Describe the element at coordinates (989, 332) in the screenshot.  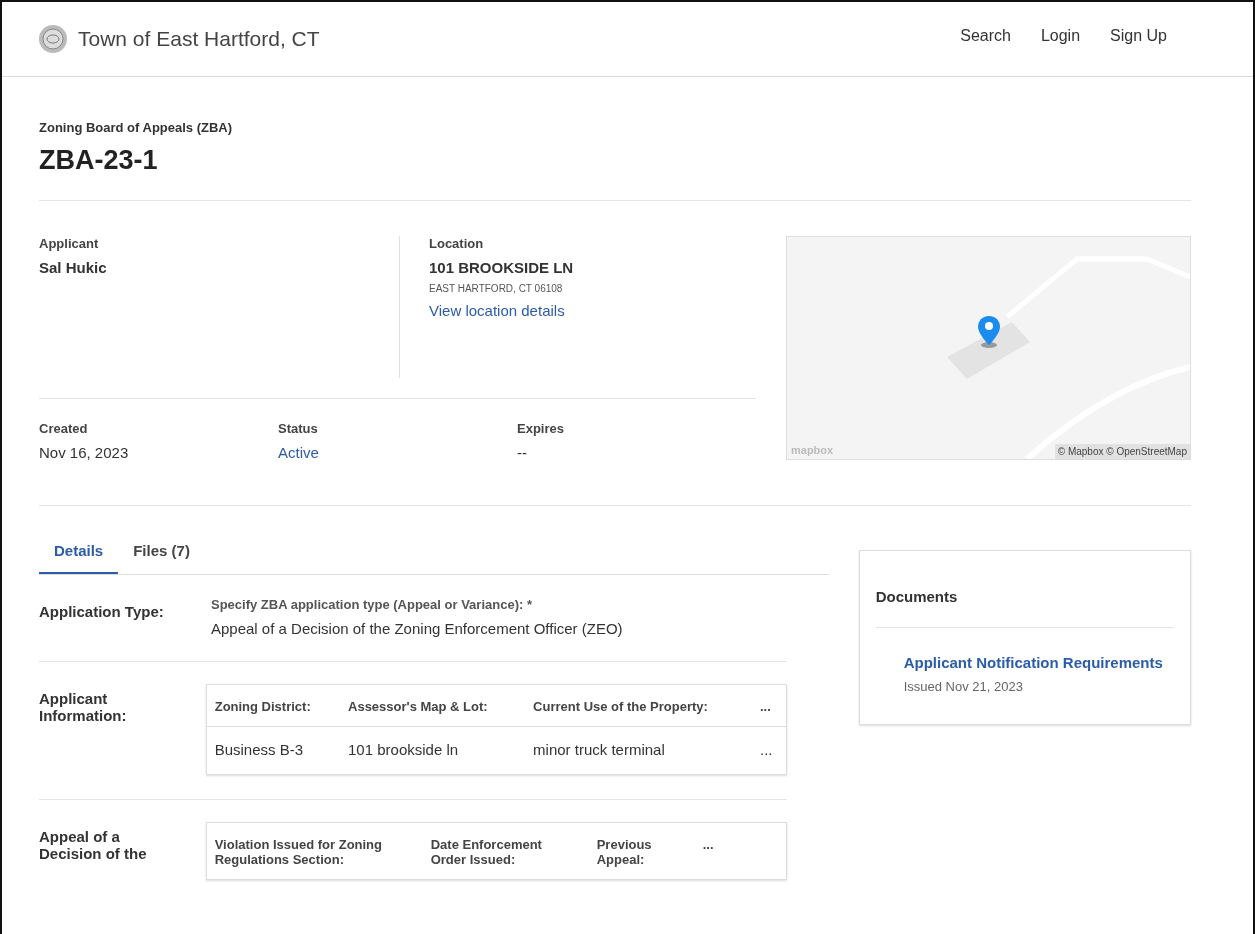
I see `map-pin-icon` at that location.